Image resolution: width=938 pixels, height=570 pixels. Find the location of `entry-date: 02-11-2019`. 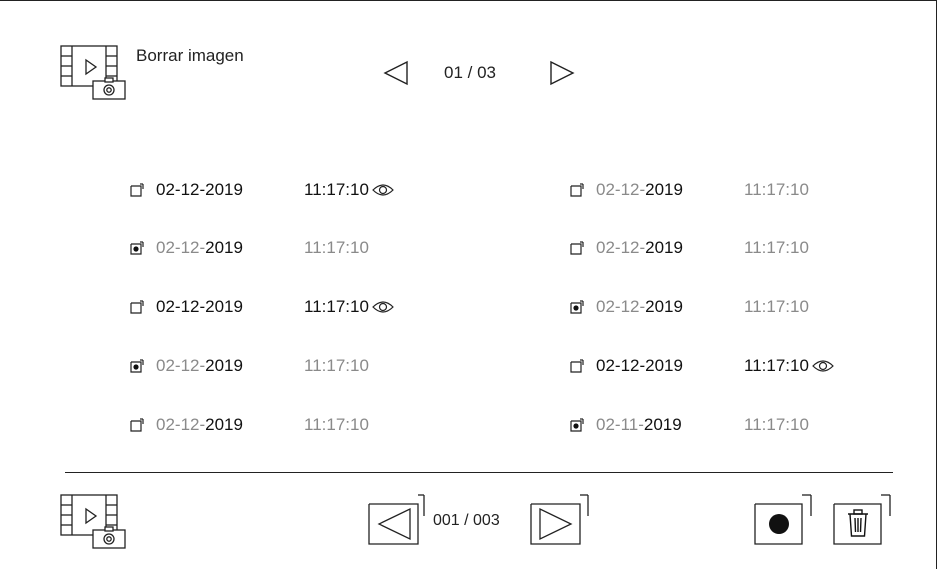

entry-date: 02-11-2019 is located at coordinates (670, 425).